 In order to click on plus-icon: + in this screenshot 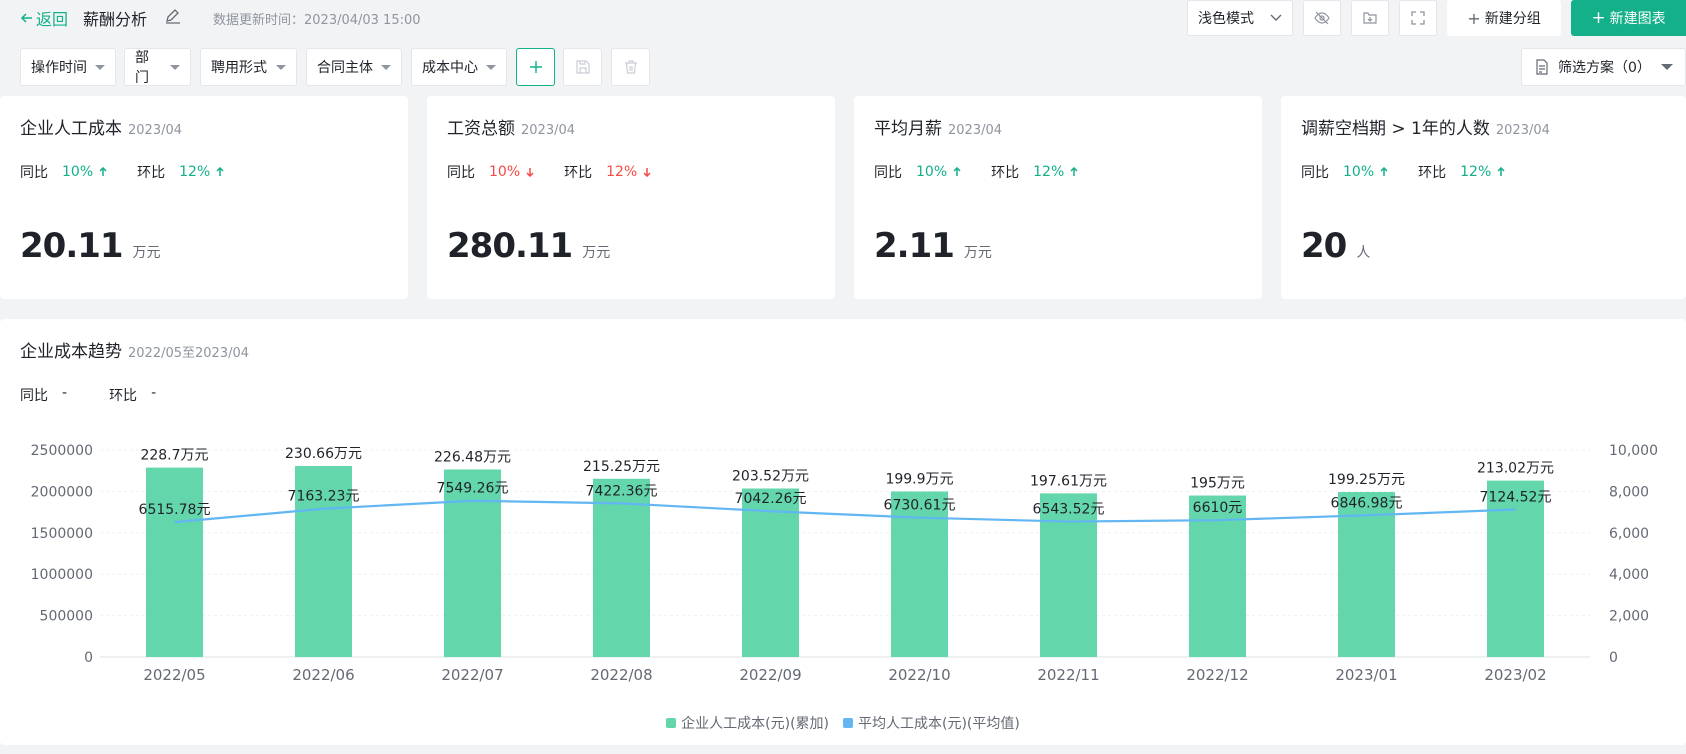, I will do `click(1598, 18)`.